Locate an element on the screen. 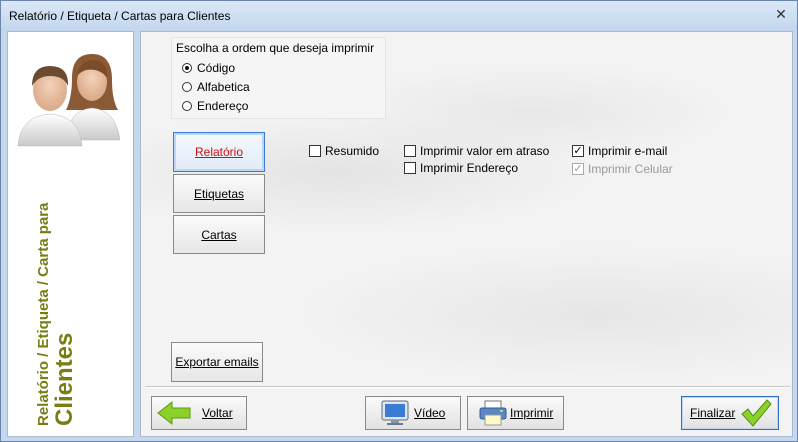 This screenshot has width=798, height=442. option-celular: ✓ Imprimir Celular is located at coordinates (622, 169).